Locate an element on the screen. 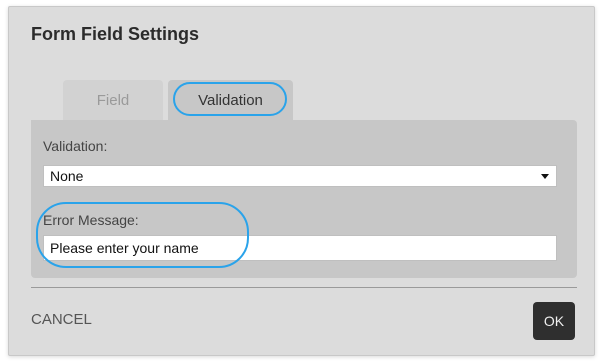  error-message-input is located at coordinates (300, 248).